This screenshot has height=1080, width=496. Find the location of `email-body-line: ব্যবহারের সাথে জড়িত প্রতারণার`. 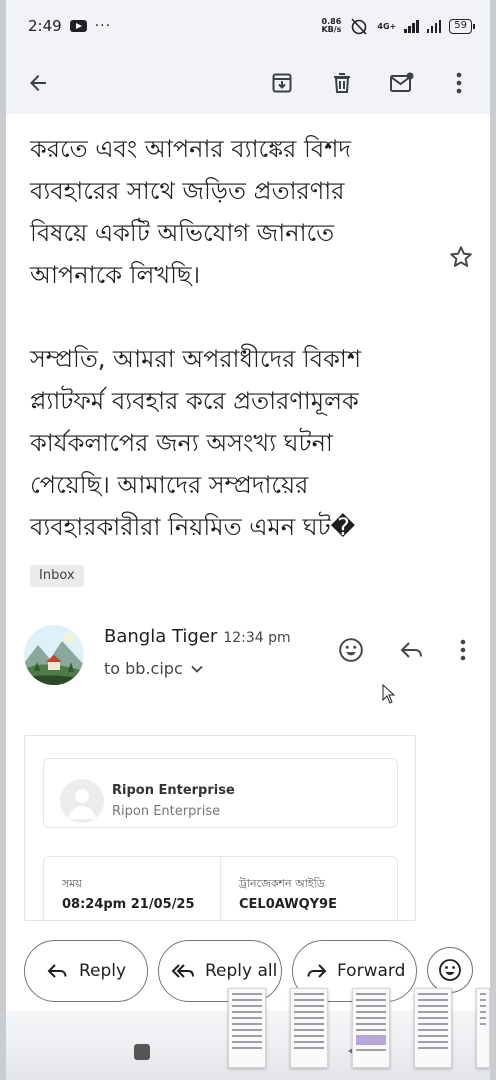

email-body-line: ব্যবহারের সাথে জড়িত প্রতারণার is located at coordinates (187, 191).